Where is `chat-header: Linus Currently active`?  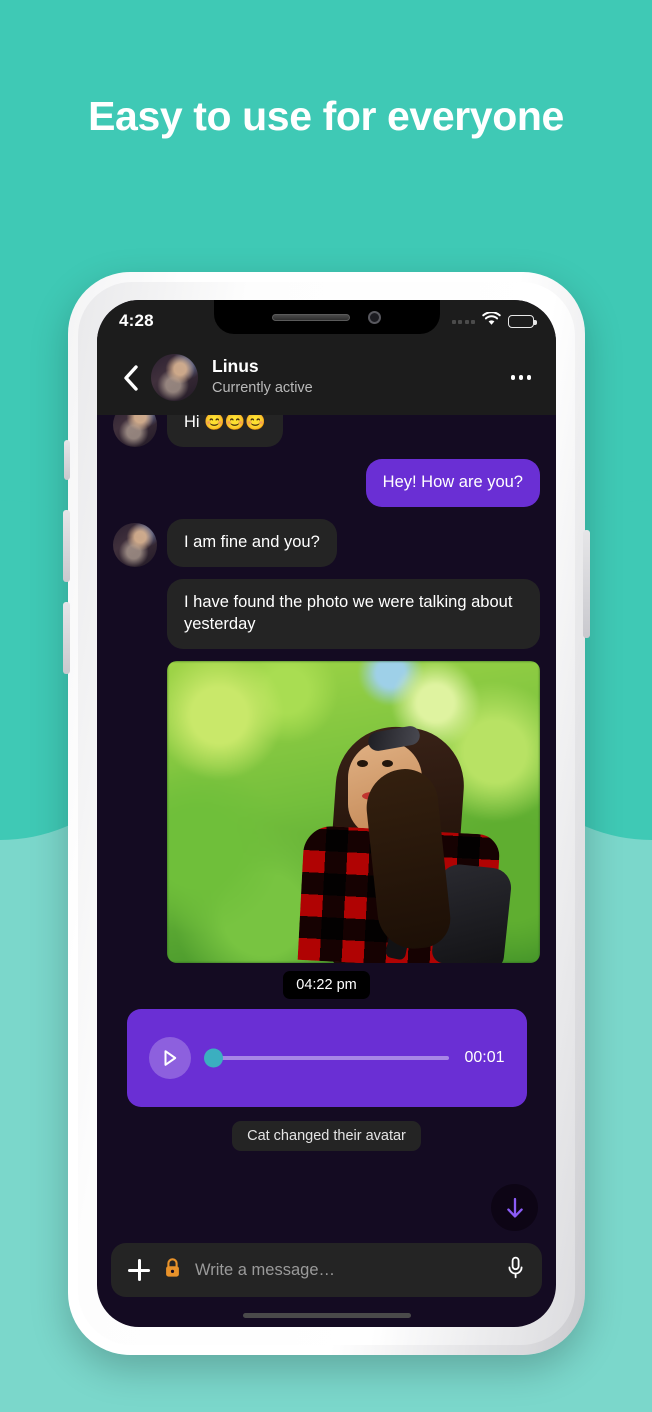 chat-header: Linus Currently active is located at coordinates (326, 377).